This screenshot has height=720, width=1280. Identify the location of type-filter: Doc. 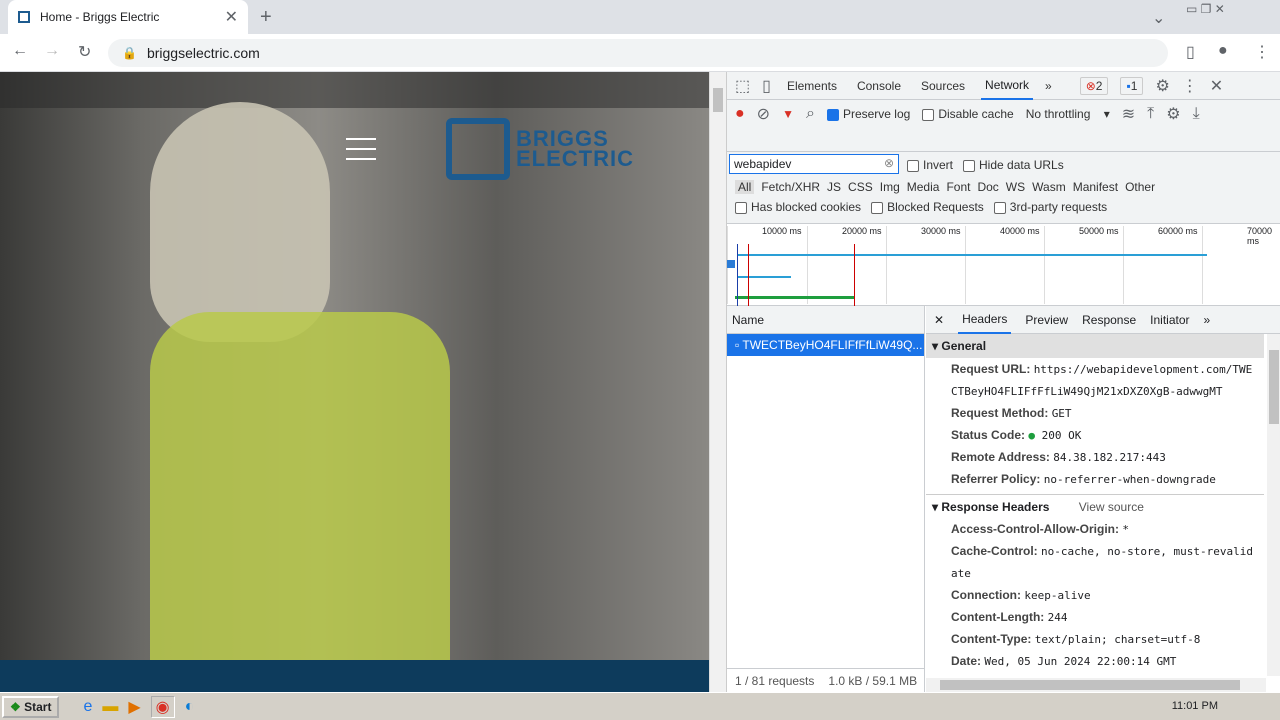
(987, 187).